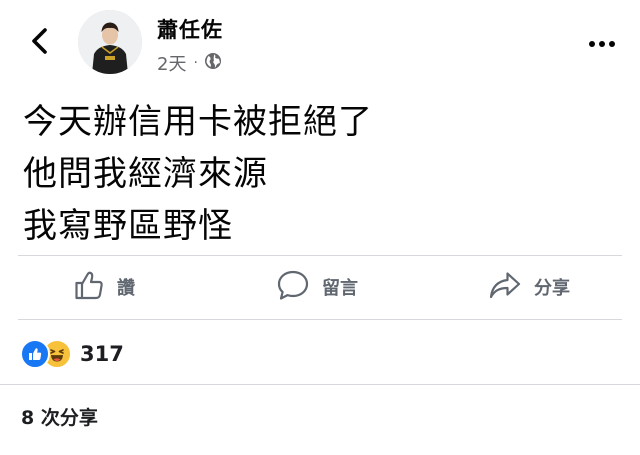  I want to click on chevron-left-icon, so click(39, 43).